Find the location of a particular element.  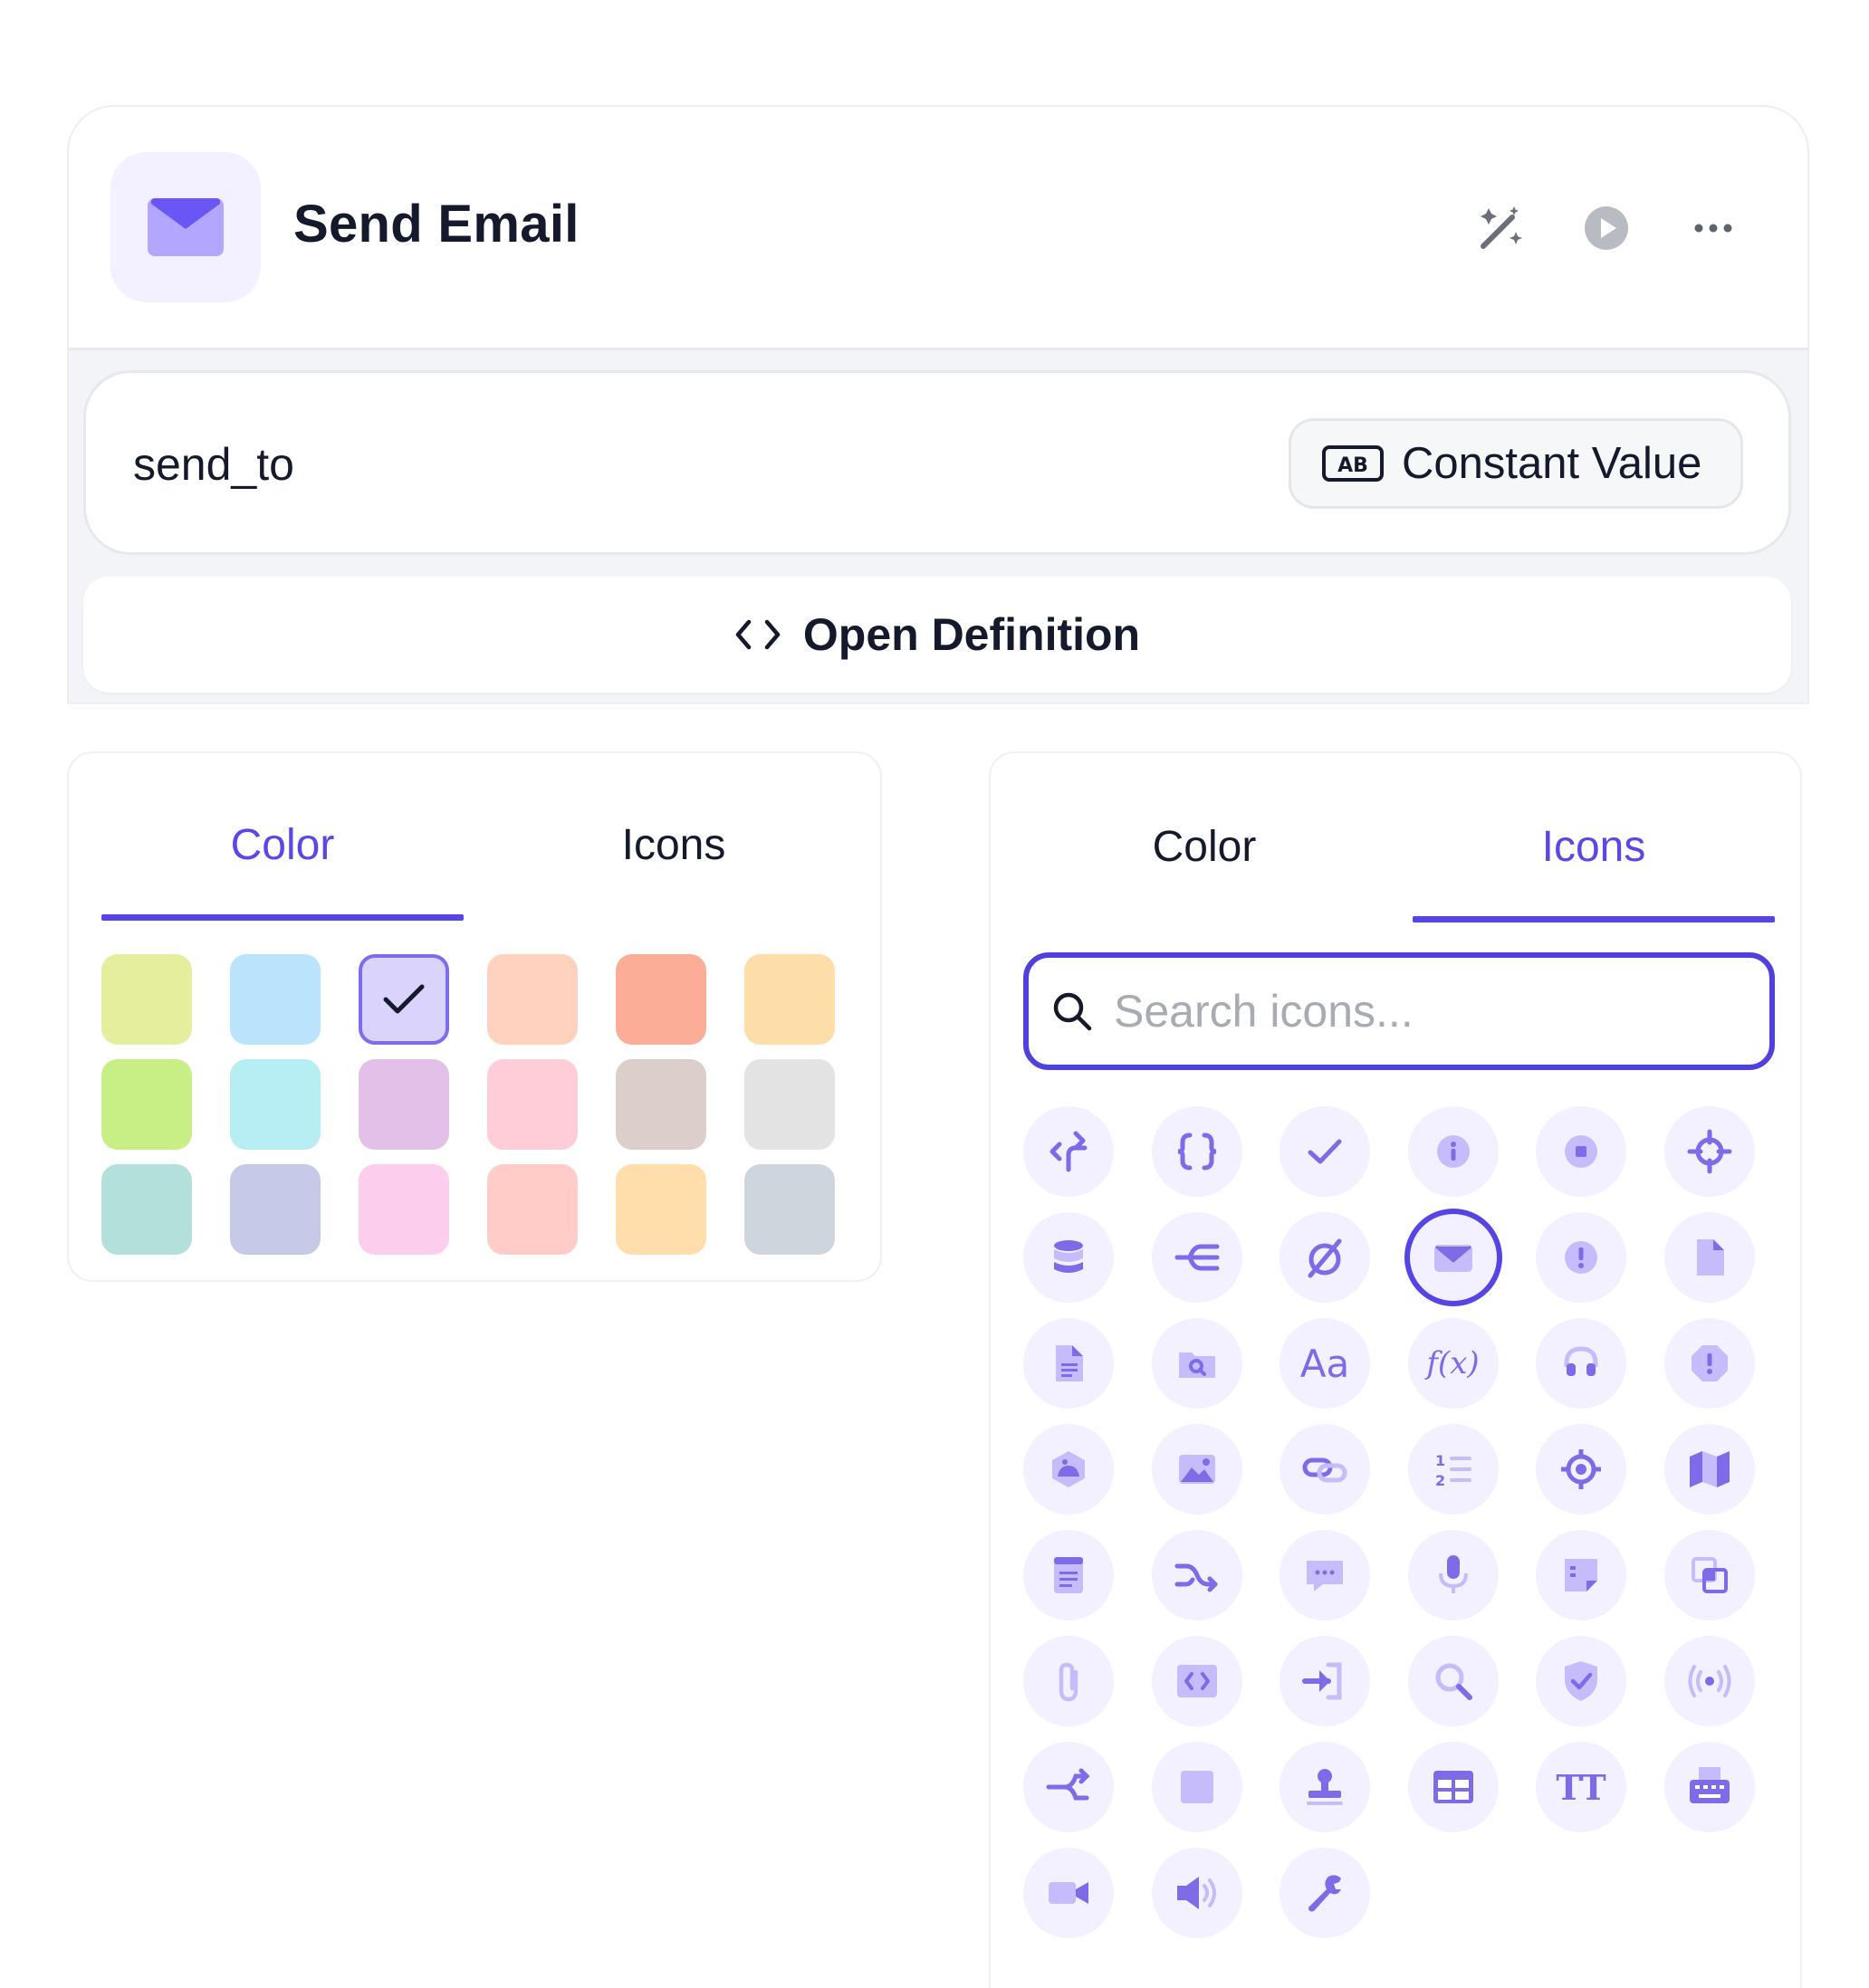

text-size-icon: TT is located at coordinates (1581, 1787).